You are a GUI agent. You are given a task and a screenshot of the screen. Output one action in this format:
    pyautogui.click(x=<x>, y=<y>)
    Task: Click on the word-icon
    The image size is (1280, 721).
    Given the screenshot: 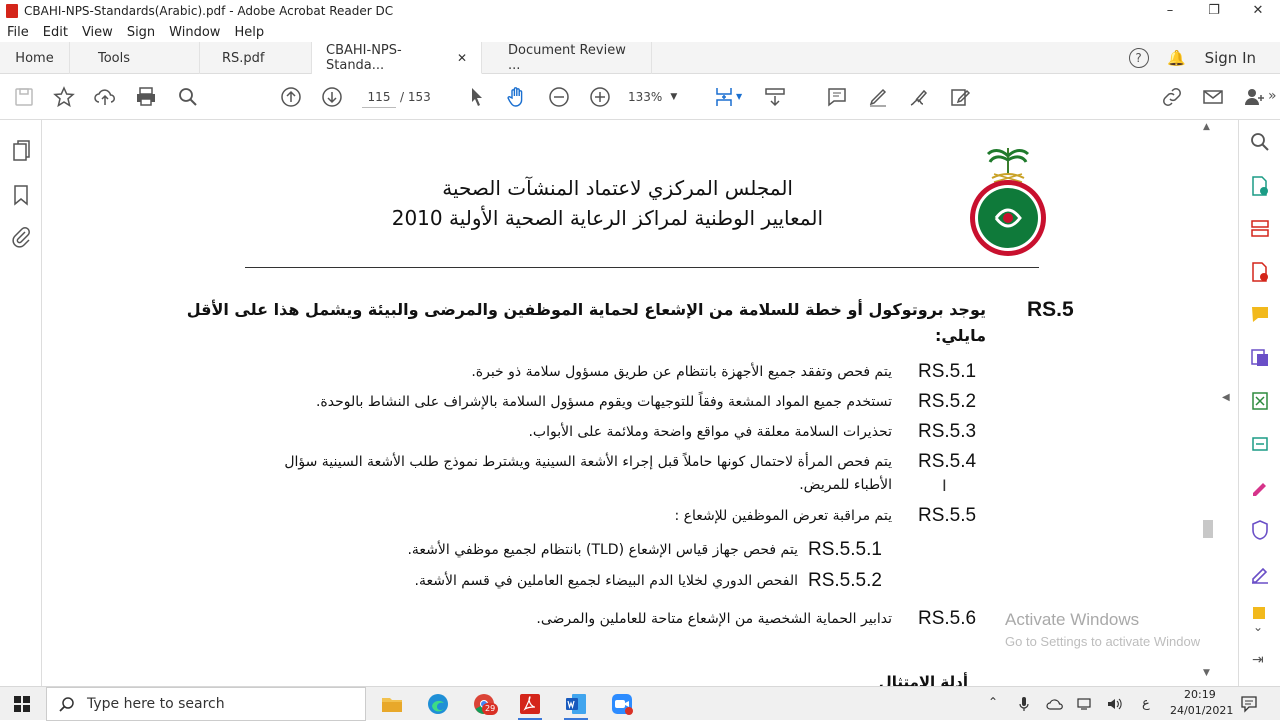 What is the action you would take?
    pyautogui.click(x=576, y=704)
    